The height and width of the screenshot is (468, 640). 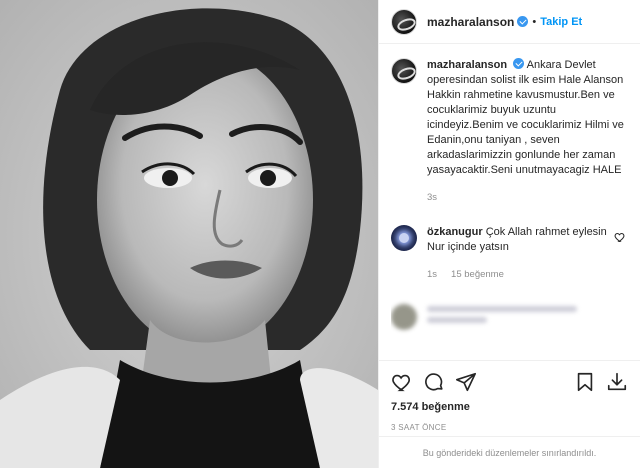 I want to click on post-timestamp: 3 SAAT ÖNCE, so click(x=419, y=427).